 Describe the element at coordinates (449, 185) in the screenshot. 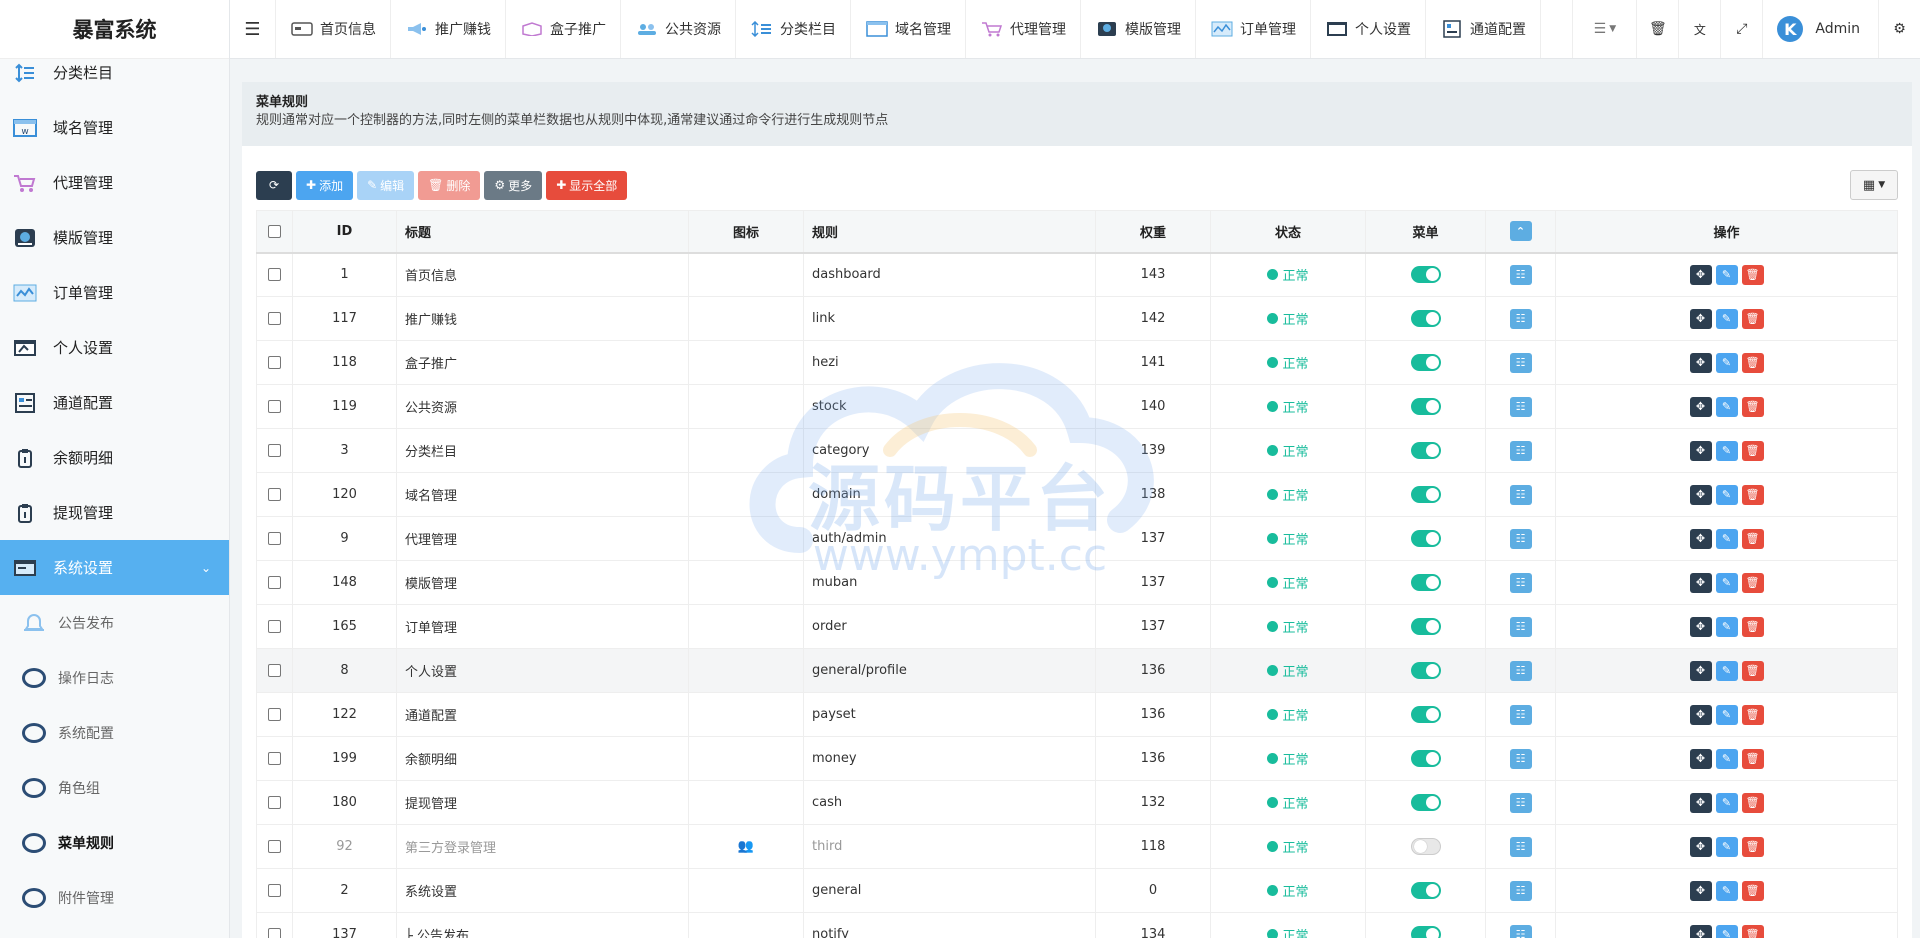

I see `delete-button: 🗑 删除` at that location.